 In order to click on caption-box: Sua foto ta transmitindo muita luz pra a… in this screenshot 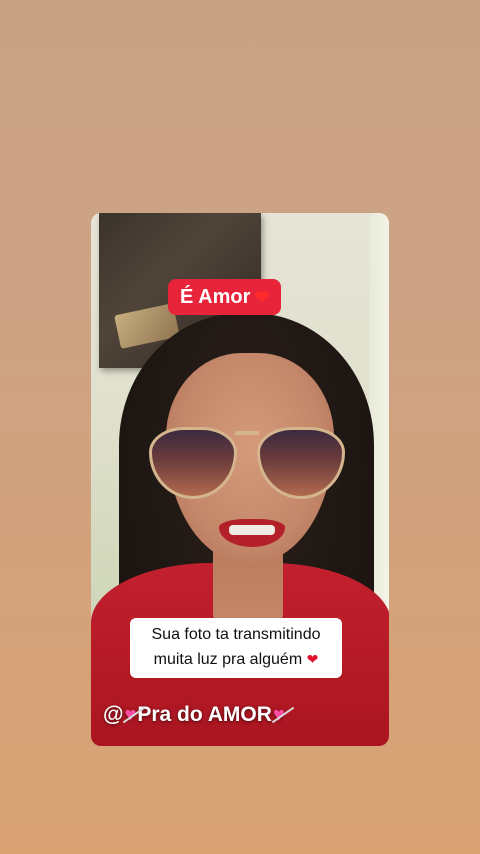, I will do `click(236, 648)`.